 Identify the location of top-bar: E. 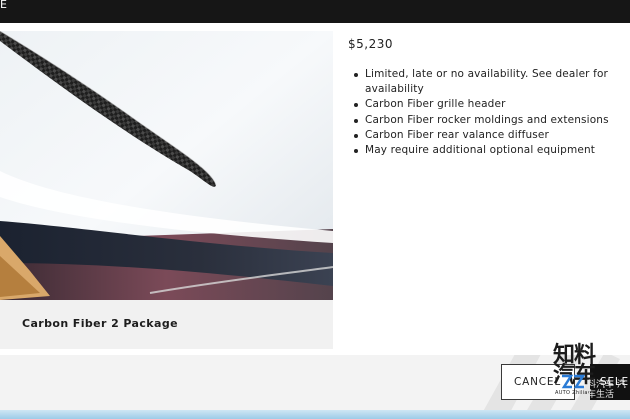
(315, 11).